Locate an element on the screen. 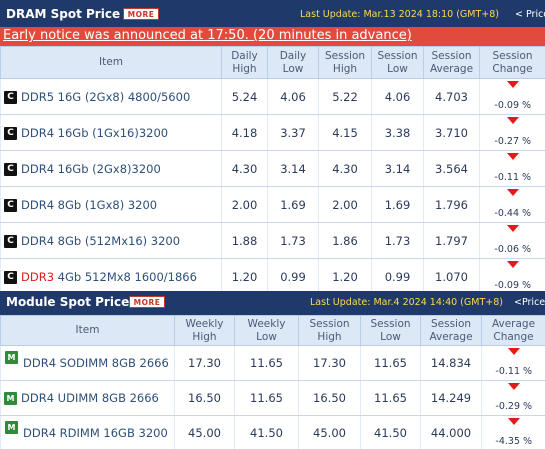  change-percent: -4.35 % is located at coordinates (514, 441).